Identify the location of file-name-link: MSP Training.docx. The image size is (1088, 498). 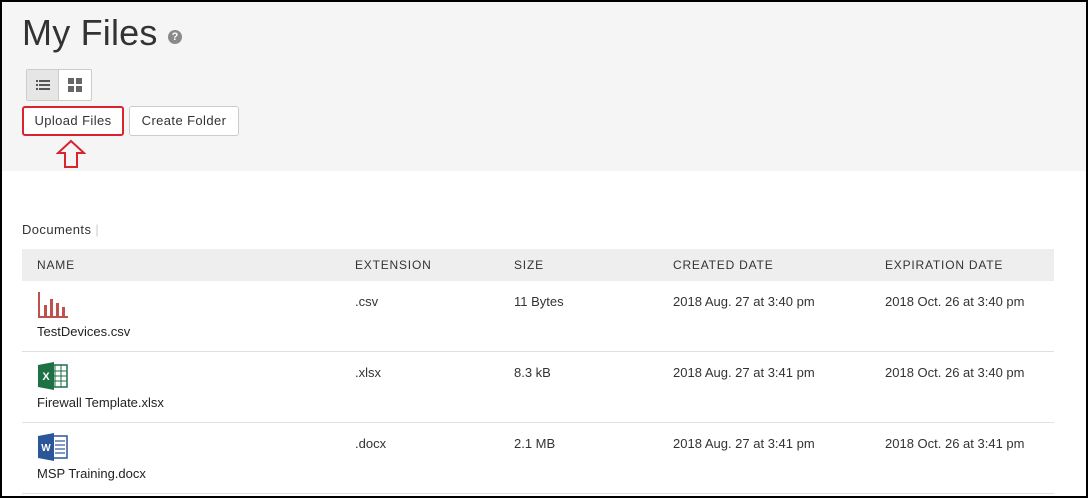
(91, 473).